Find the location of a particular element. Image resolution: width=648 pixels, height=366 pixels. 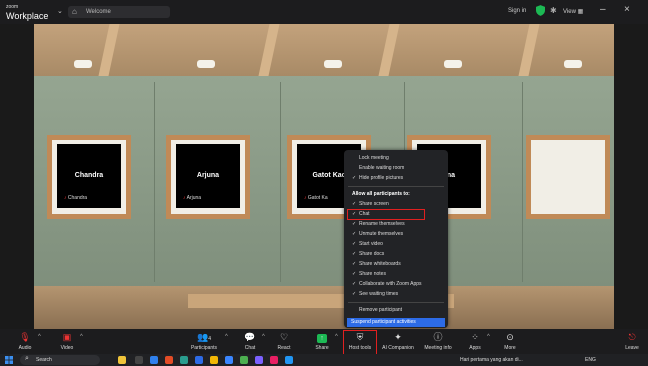

participant-tile: Chandra ♪ Chandra is located at coordinates (89, 177).